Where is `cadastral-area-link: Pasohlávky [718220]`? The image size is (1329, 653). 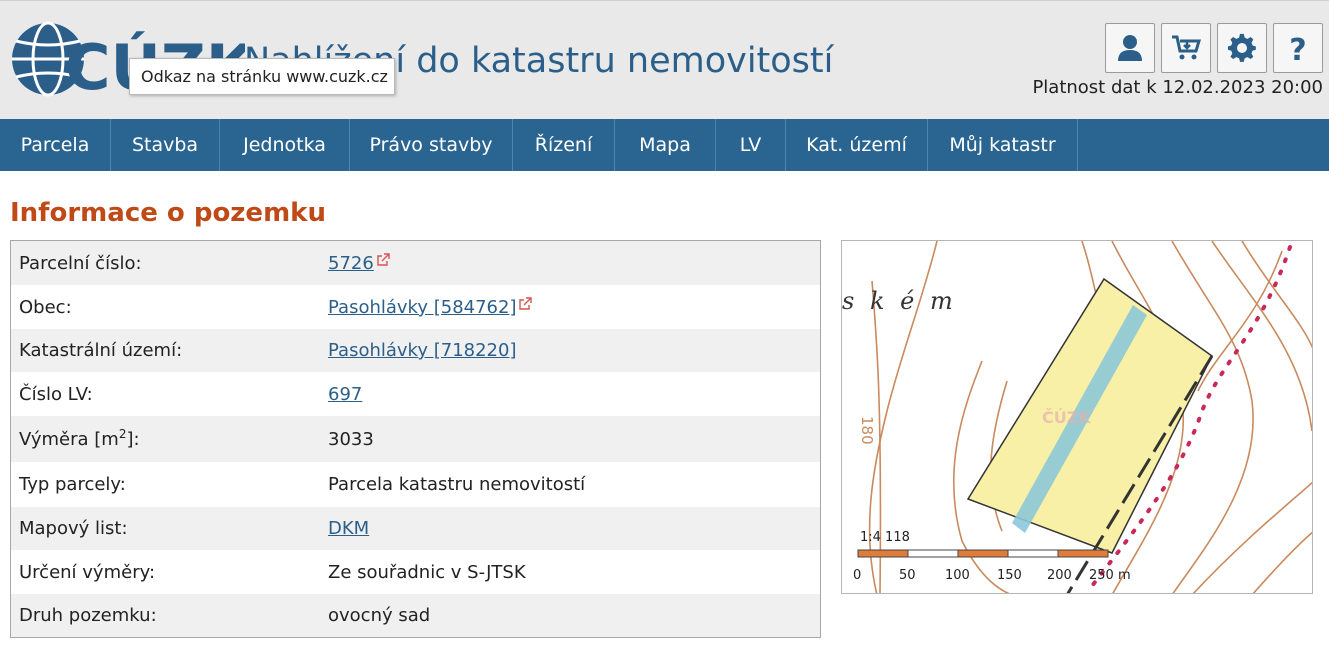
cadastral-area-link: Pasohlávky [718220] is located at coordinates (422, 350).